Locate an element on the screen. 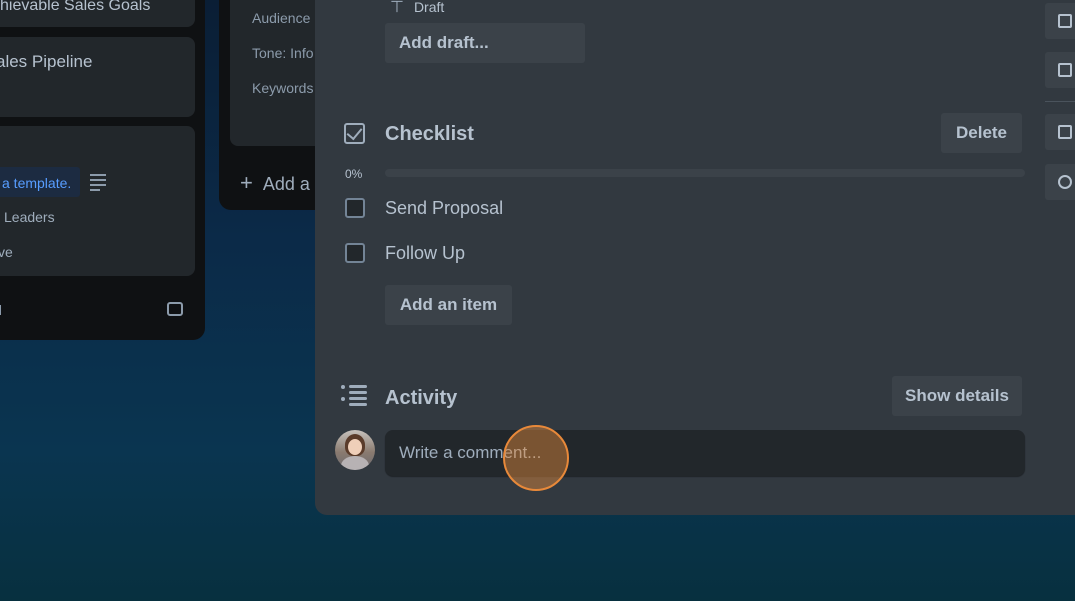 The width and height of the screenshot is (1075, 601). card-sales-pipeline: ales Pipeline is located at coordinates (97, 77).